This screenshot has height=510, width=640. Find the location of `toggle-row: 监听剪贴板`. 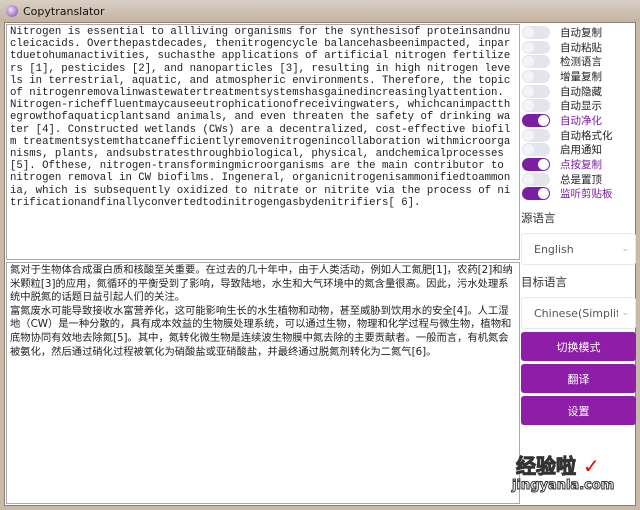

toggle-row: 监听剪贴板 is located at coordinates (578, 194).